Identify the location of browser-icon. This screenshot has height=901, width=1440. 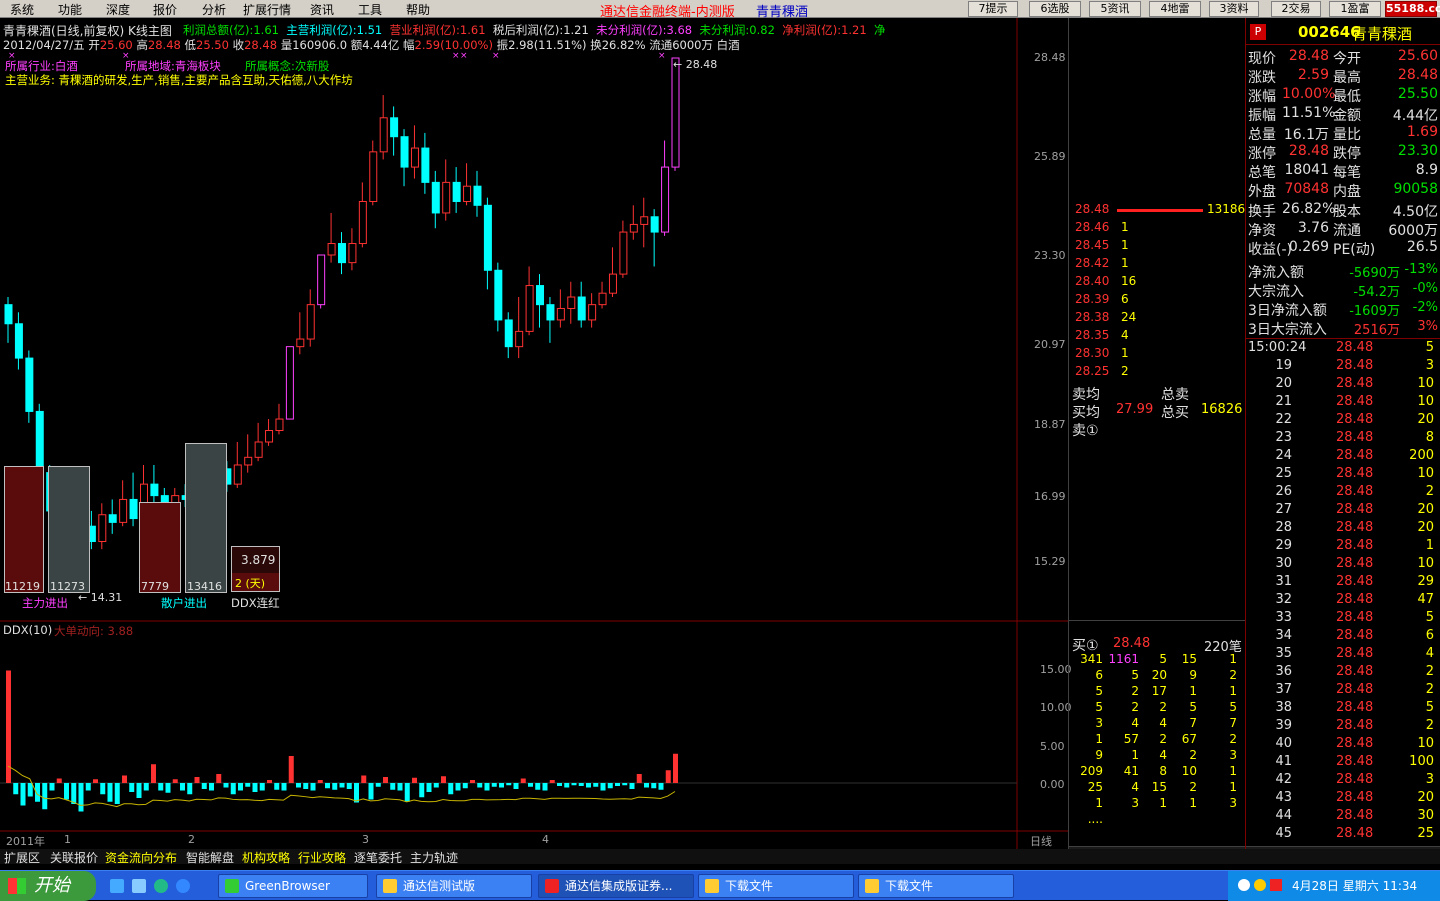
(183, 886).